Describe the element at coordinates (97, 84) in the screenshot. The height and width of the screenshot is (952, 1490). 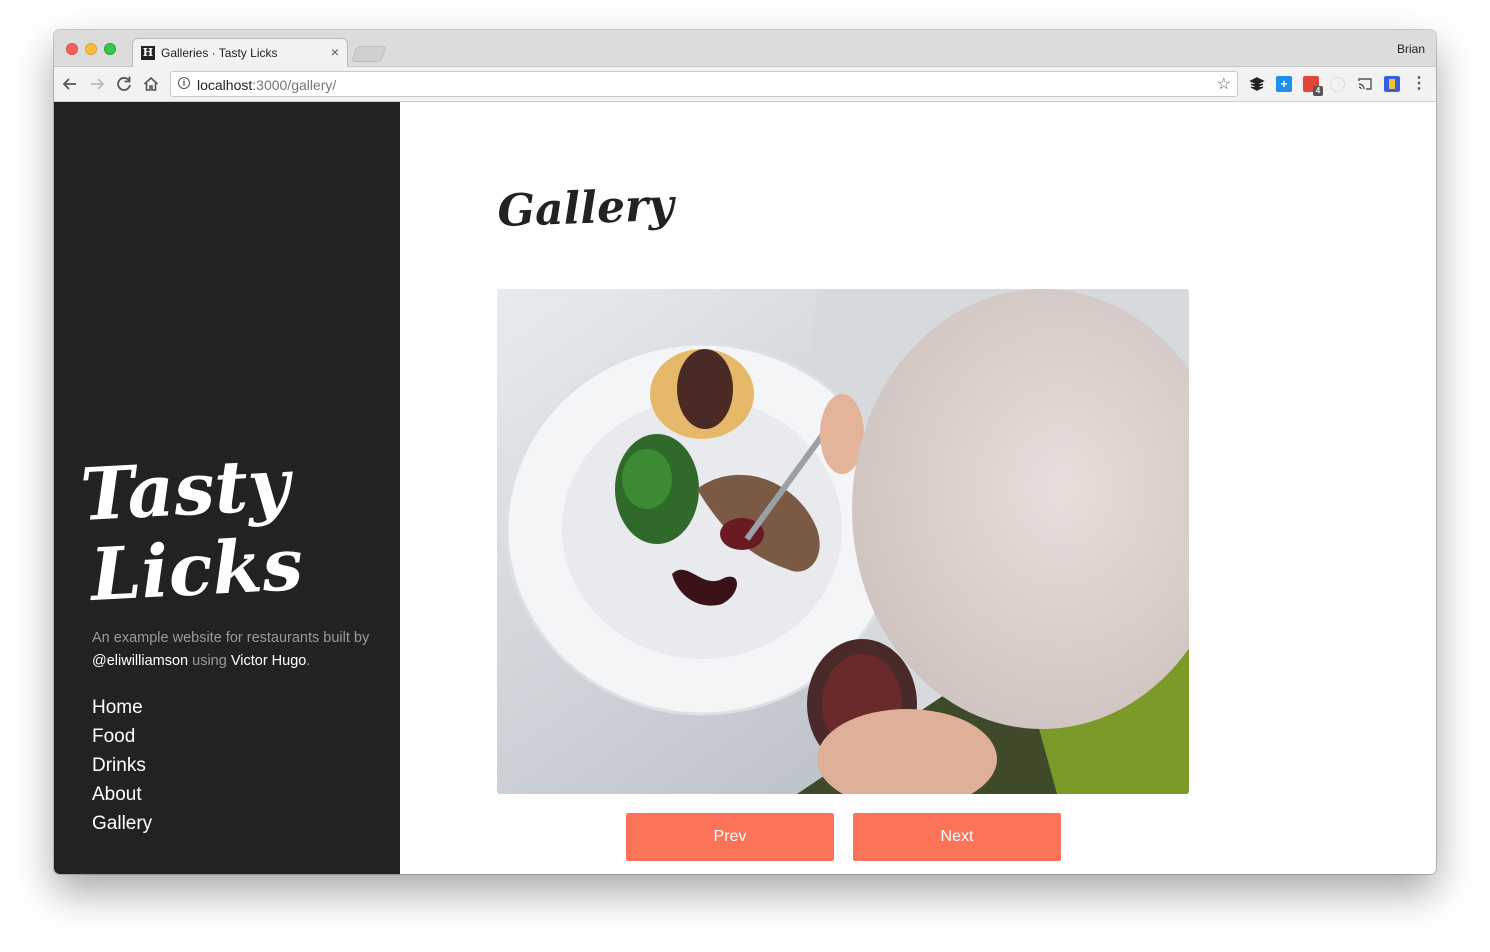
I see `forward-arrow-icon` at that location.